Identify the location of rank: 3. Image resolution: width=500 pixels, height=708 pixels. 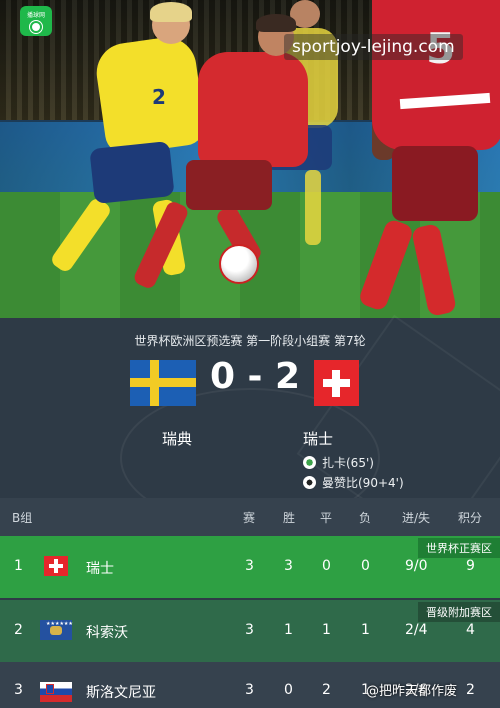
(18, 690).